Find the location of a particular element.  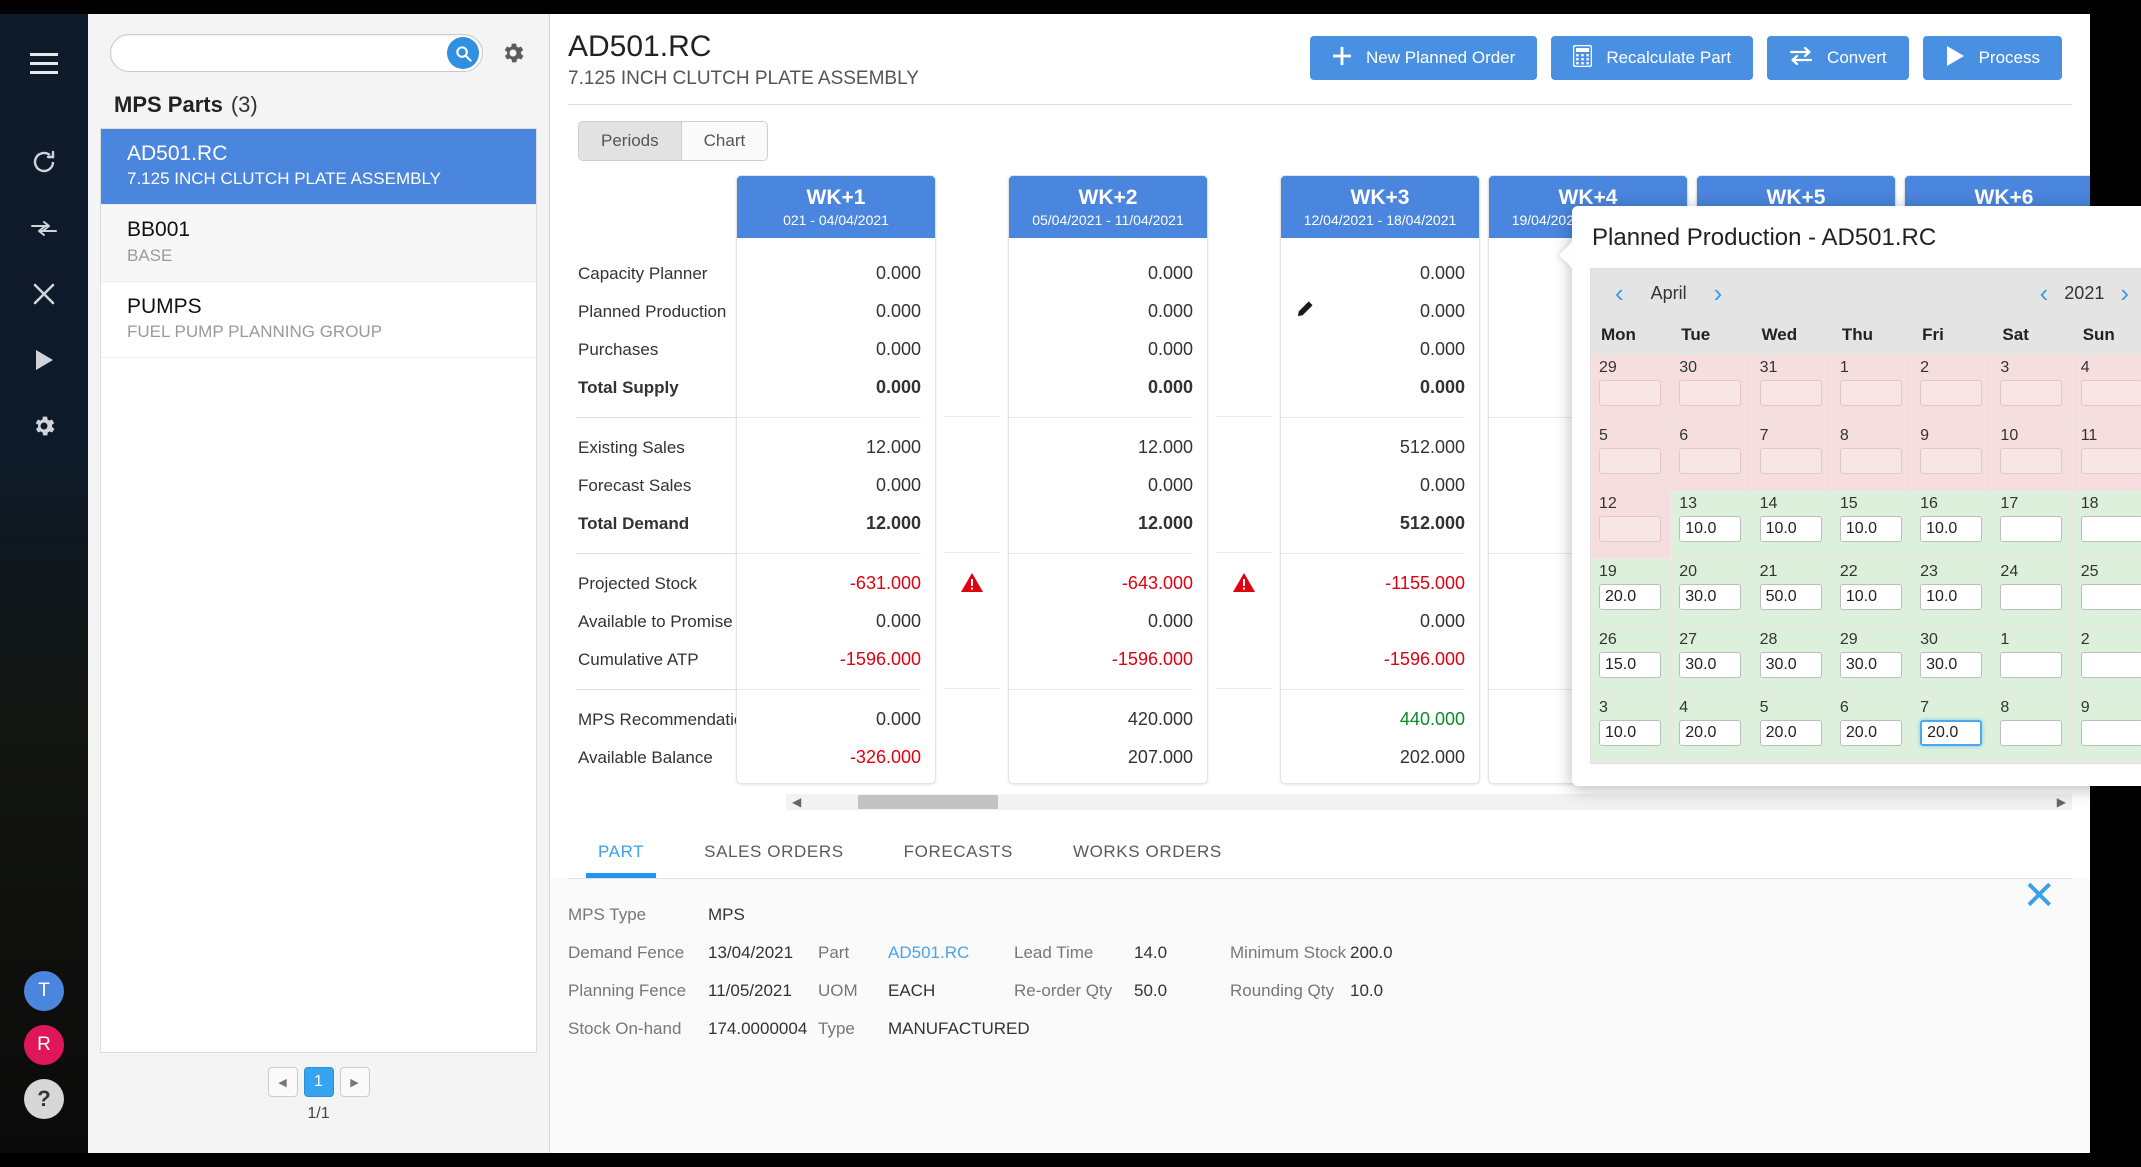

next-month-chevron-icon: › is located at coordinates (1718, 293).